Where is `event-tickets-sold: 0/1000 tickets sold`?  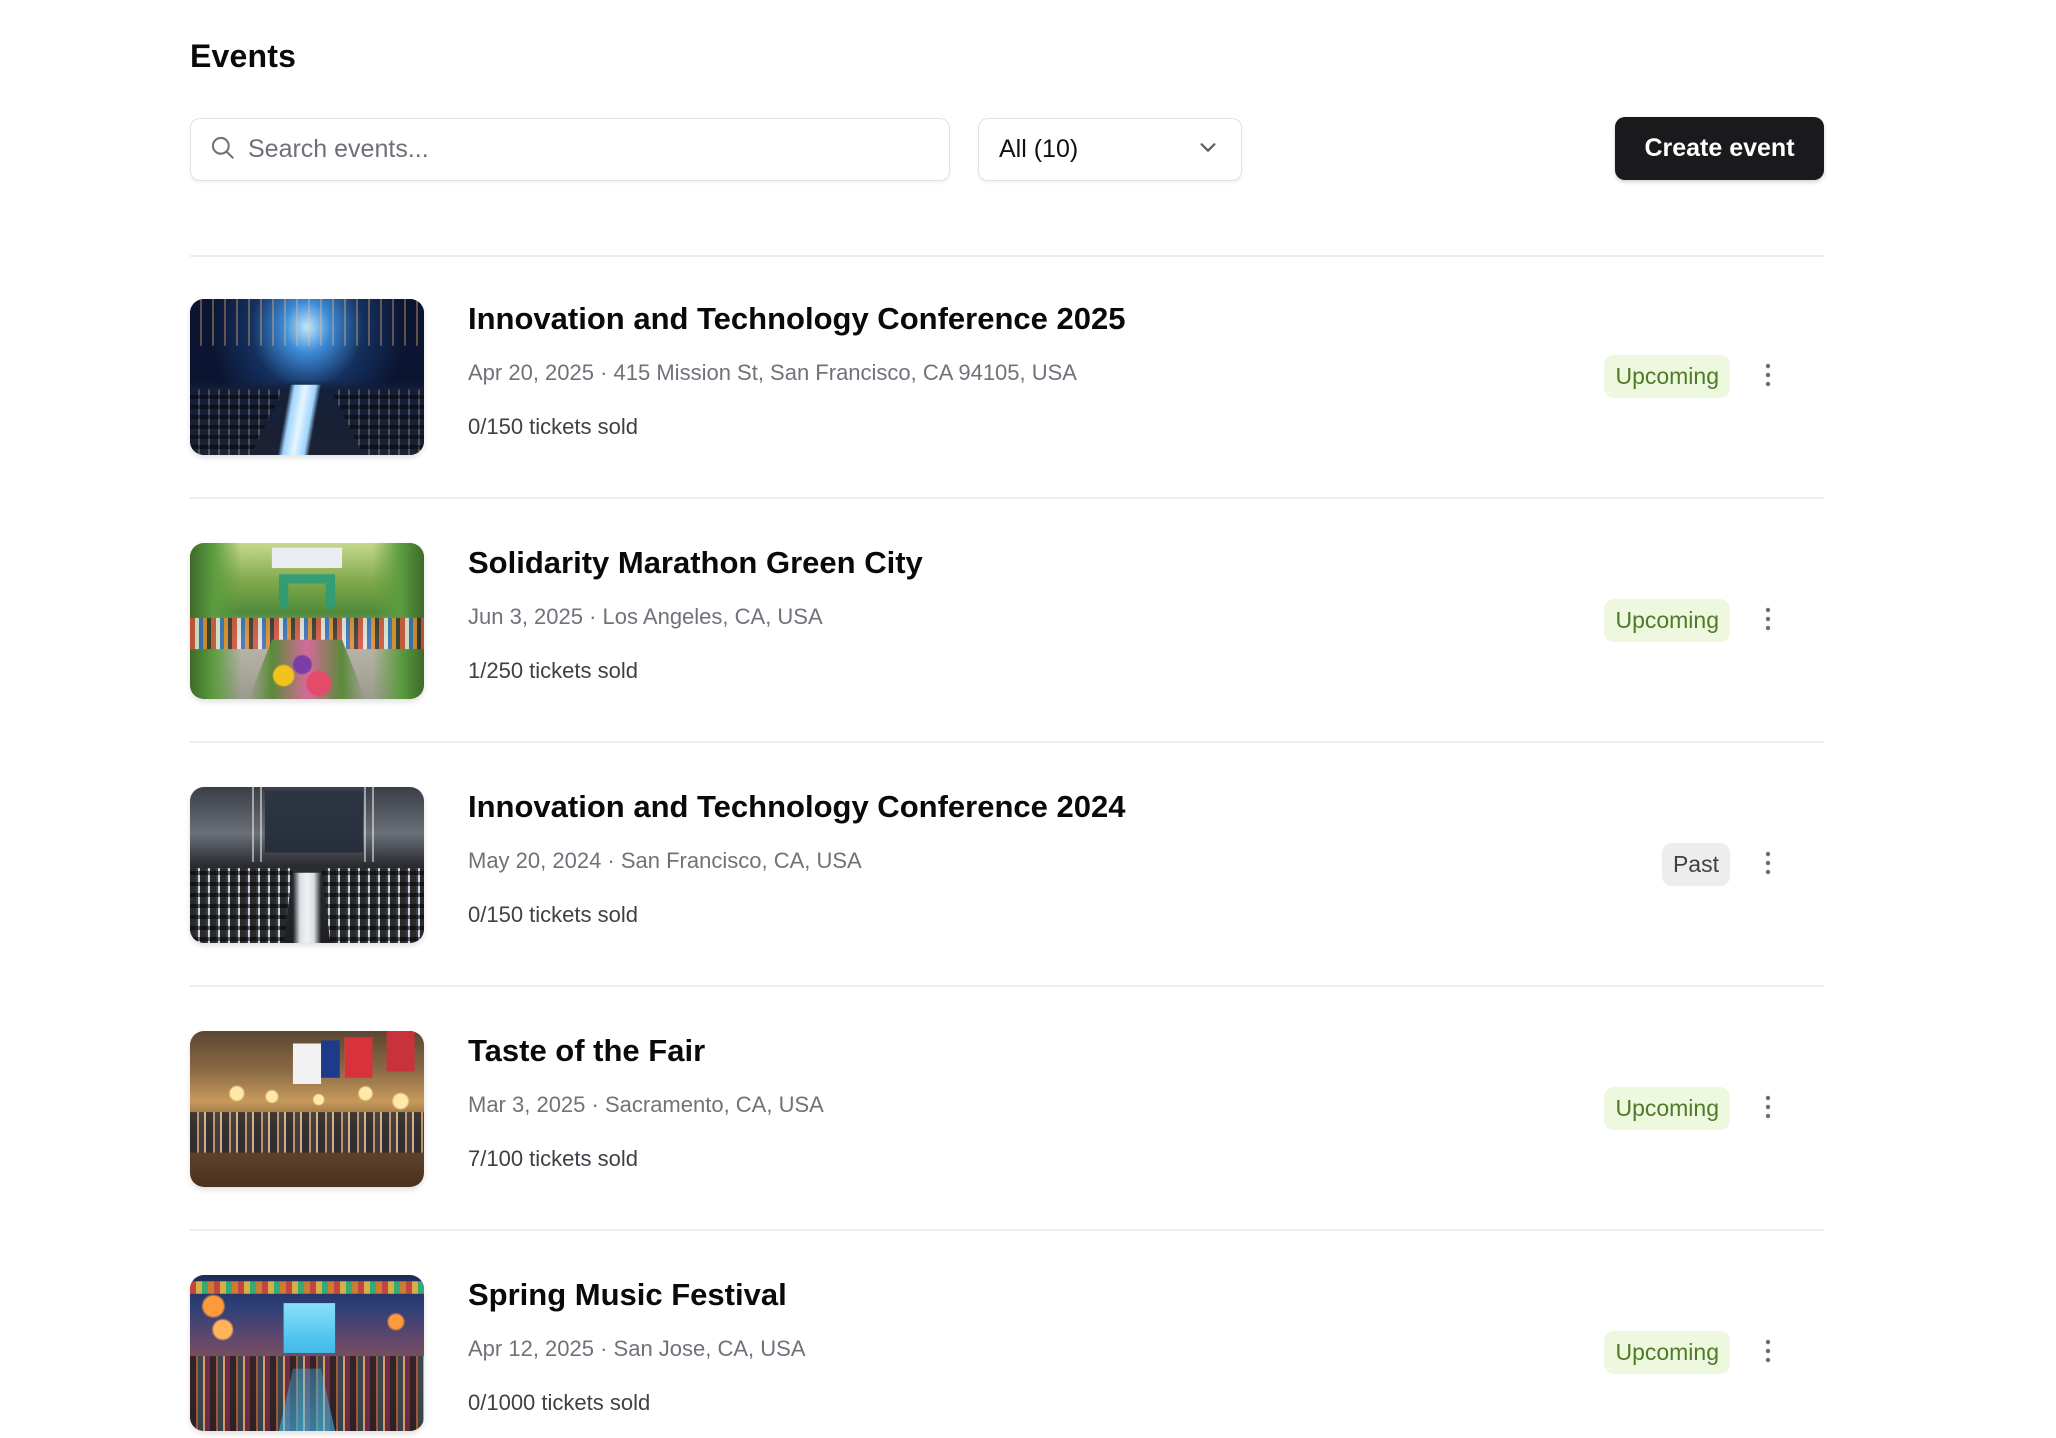
event-tickets-sold: 0/1000 tickets sold is located at coordinates (559, 1402).